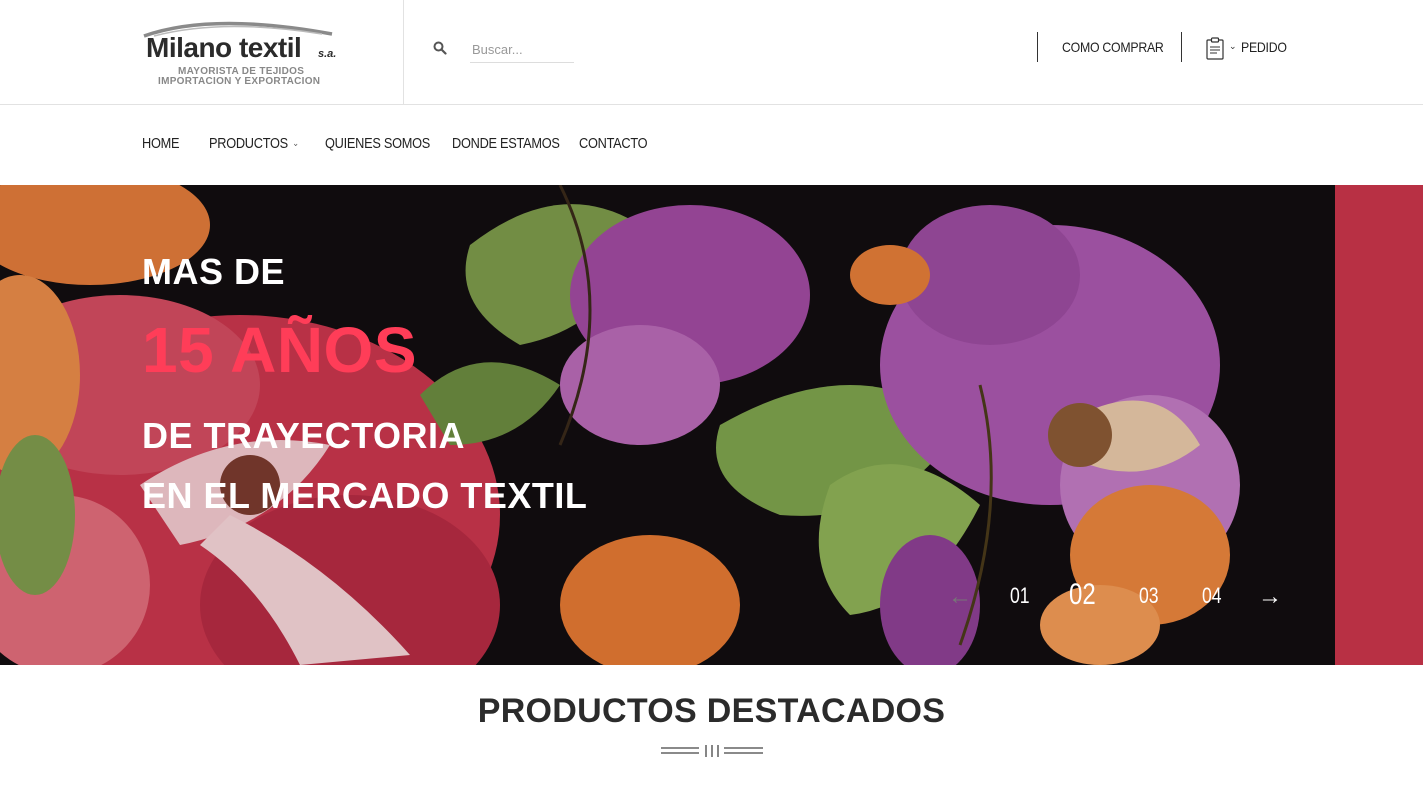  Describe the element at coordinates (522, 49) in the screenshot. I see `search-input` at that location.